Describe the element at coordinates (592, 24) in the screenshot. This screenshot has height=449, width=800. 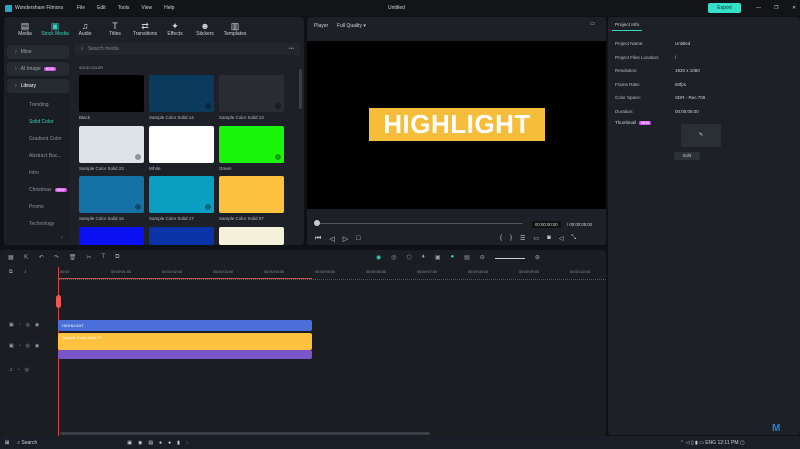
I see `snapshot-view-icon: ▭` at that location.